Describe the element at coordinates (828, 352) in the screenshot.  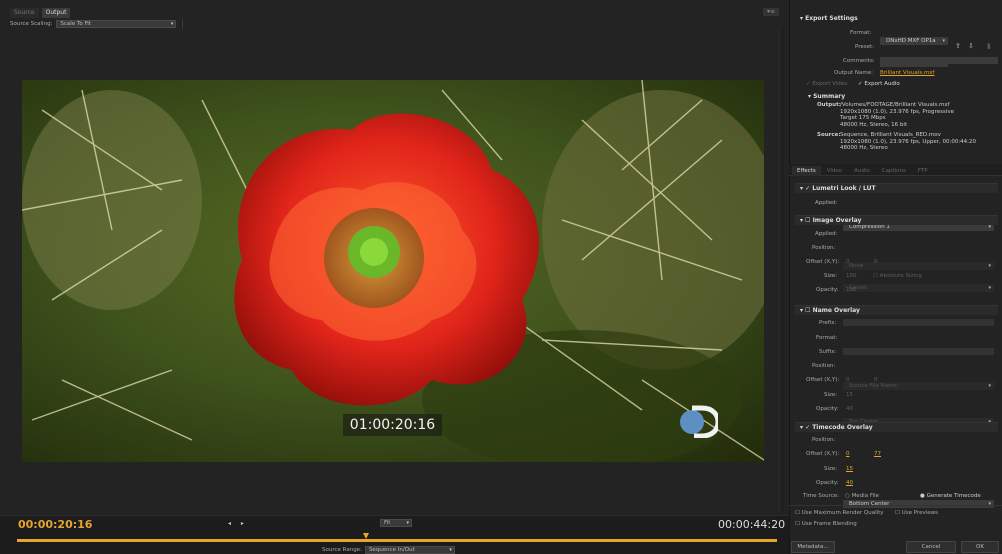
I see `suffix-label: Suffix:` at that location.